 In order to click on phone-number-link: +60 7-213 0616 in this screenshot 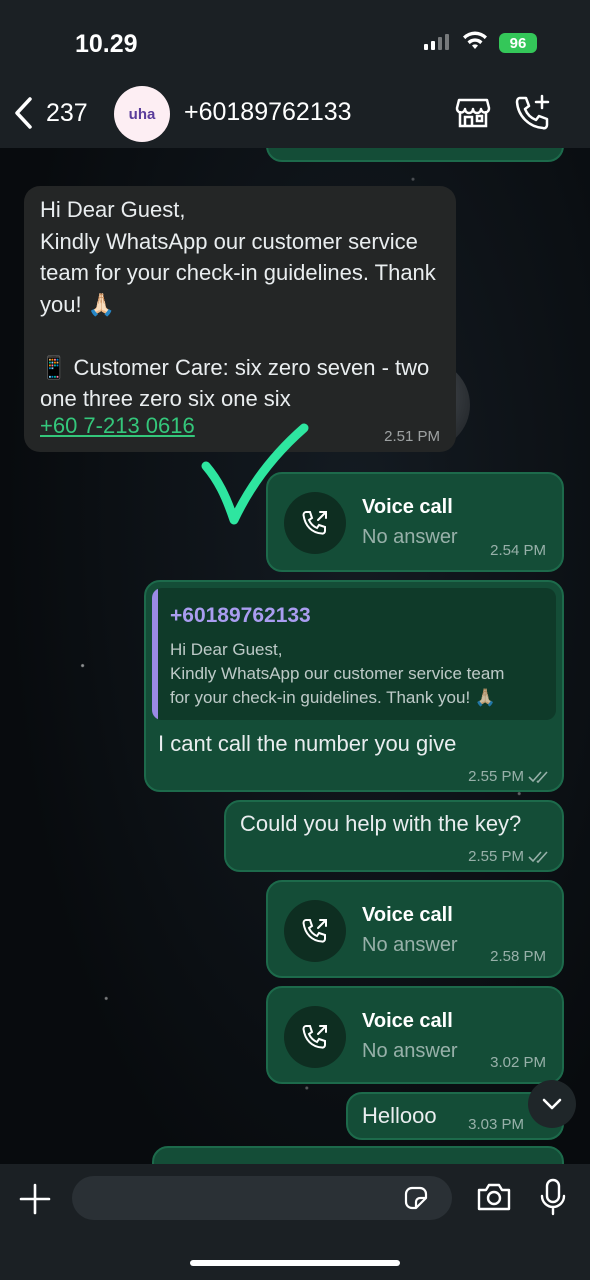, I will do `click(117, 426)`.